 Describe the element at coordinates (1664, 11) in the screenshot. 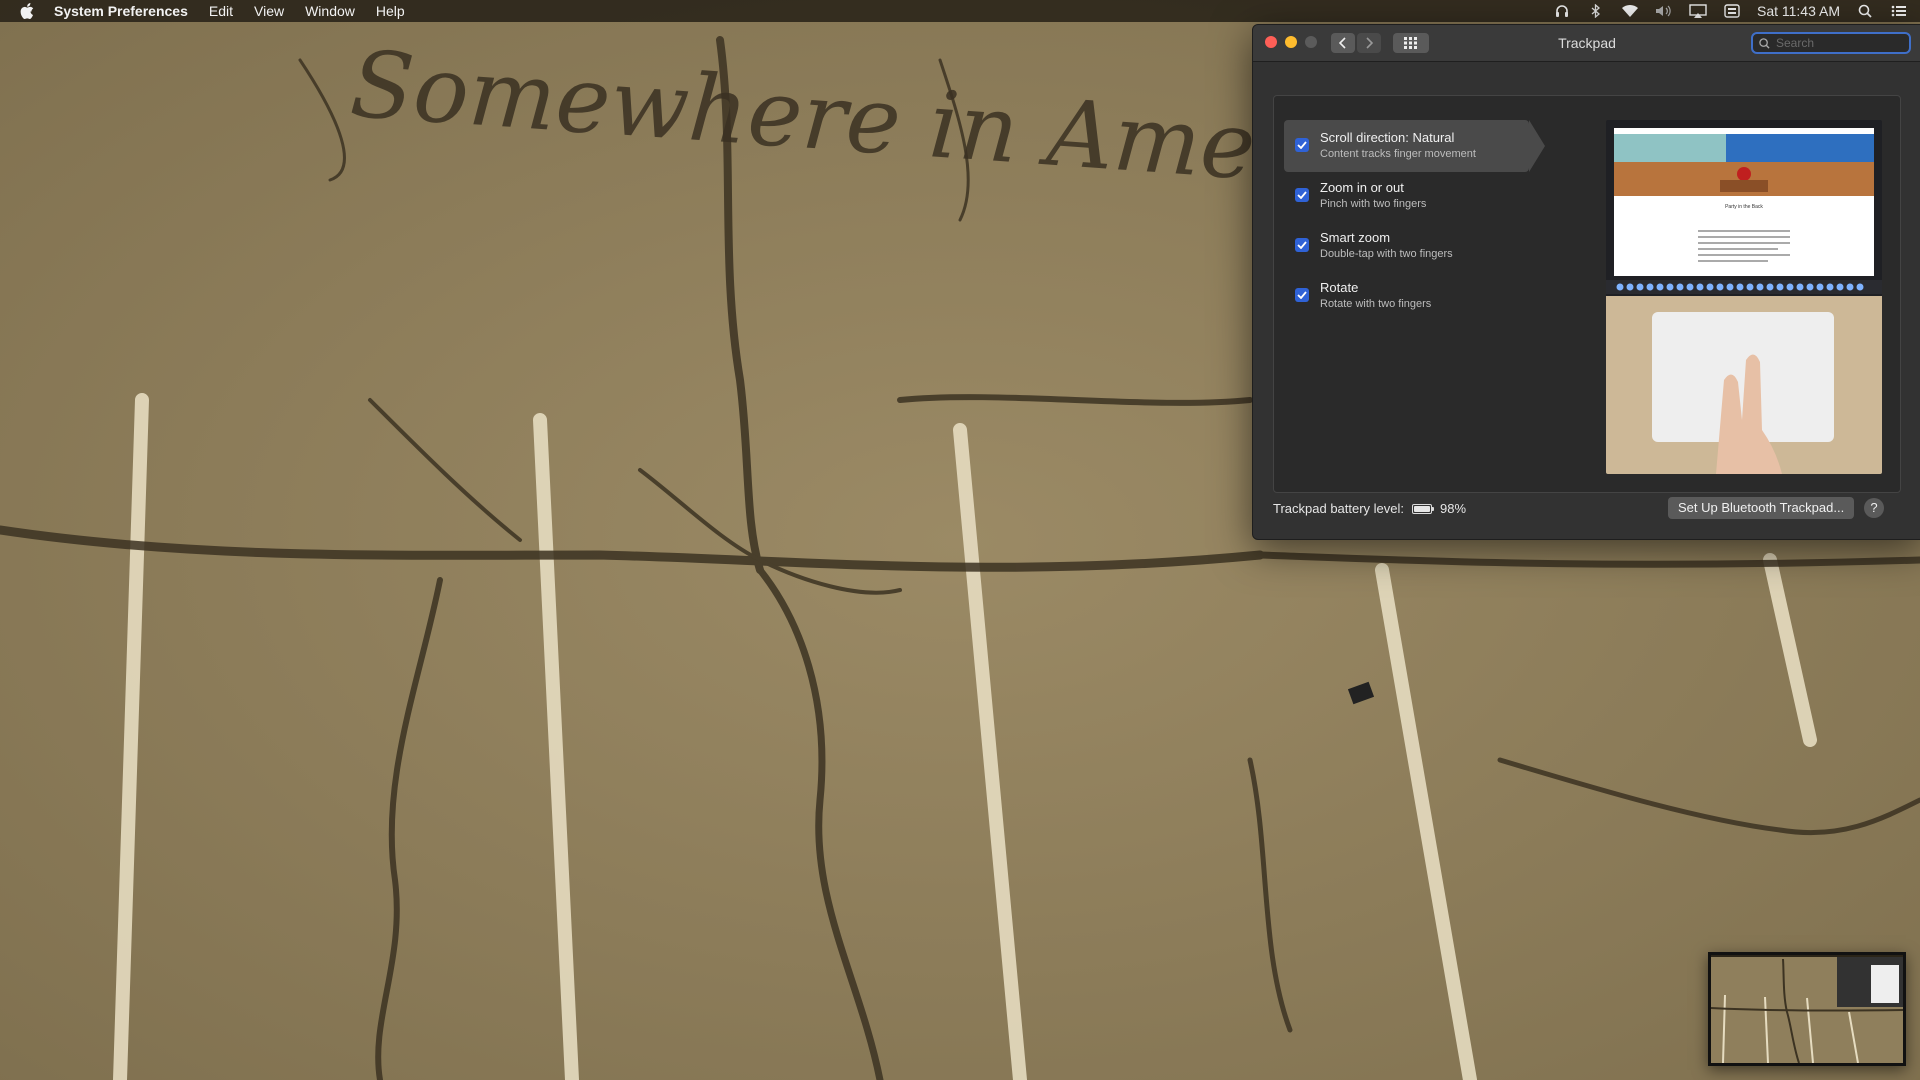

I see `volume-icon` at that location.